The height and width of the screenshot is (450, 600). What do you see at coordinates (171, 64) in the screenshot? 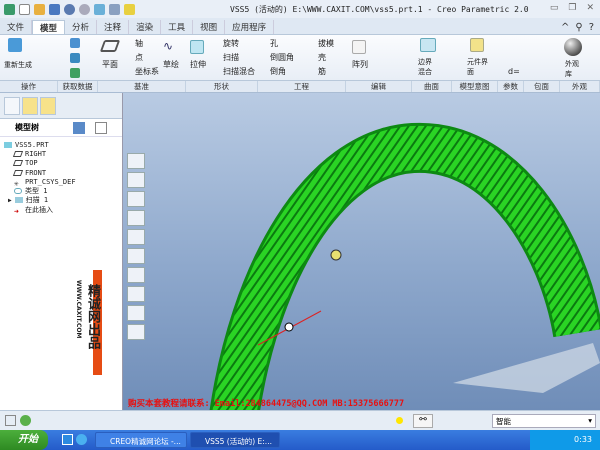
I see `sketch-button: 草绘` at bounding box center [171, 64].